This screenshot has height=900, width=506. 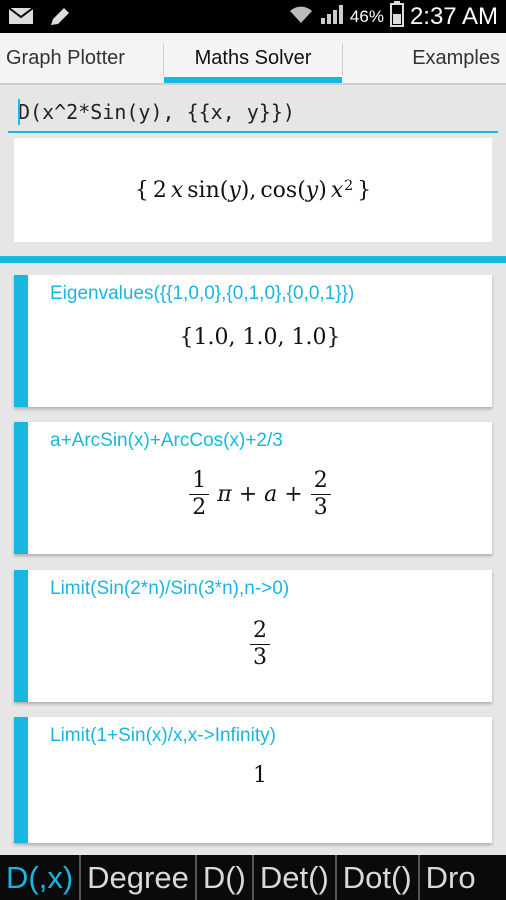 What do you see at coordinates (41, 877) in the screenshot?
I see `suggestion-item: D(,x)` at bounding box center [41, 877].